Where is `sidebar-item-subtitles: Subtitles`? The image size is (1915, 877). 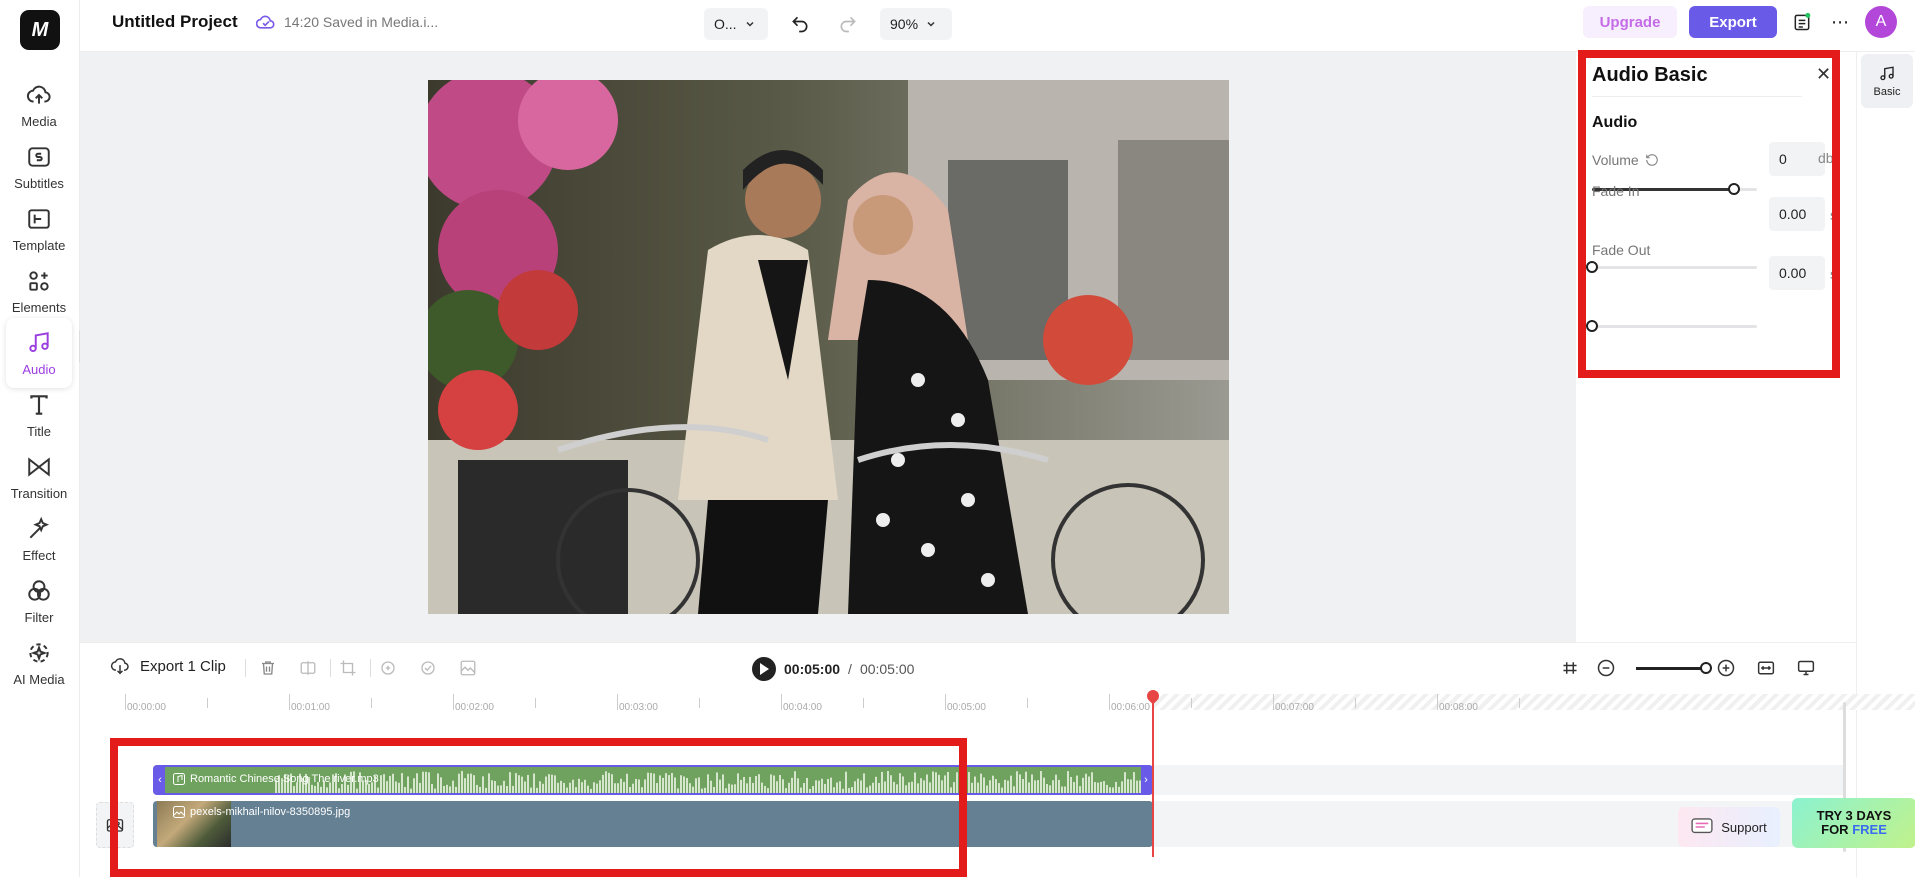
sidebar-item-subtitles: Subtitles is located at coordinates (39, 167).